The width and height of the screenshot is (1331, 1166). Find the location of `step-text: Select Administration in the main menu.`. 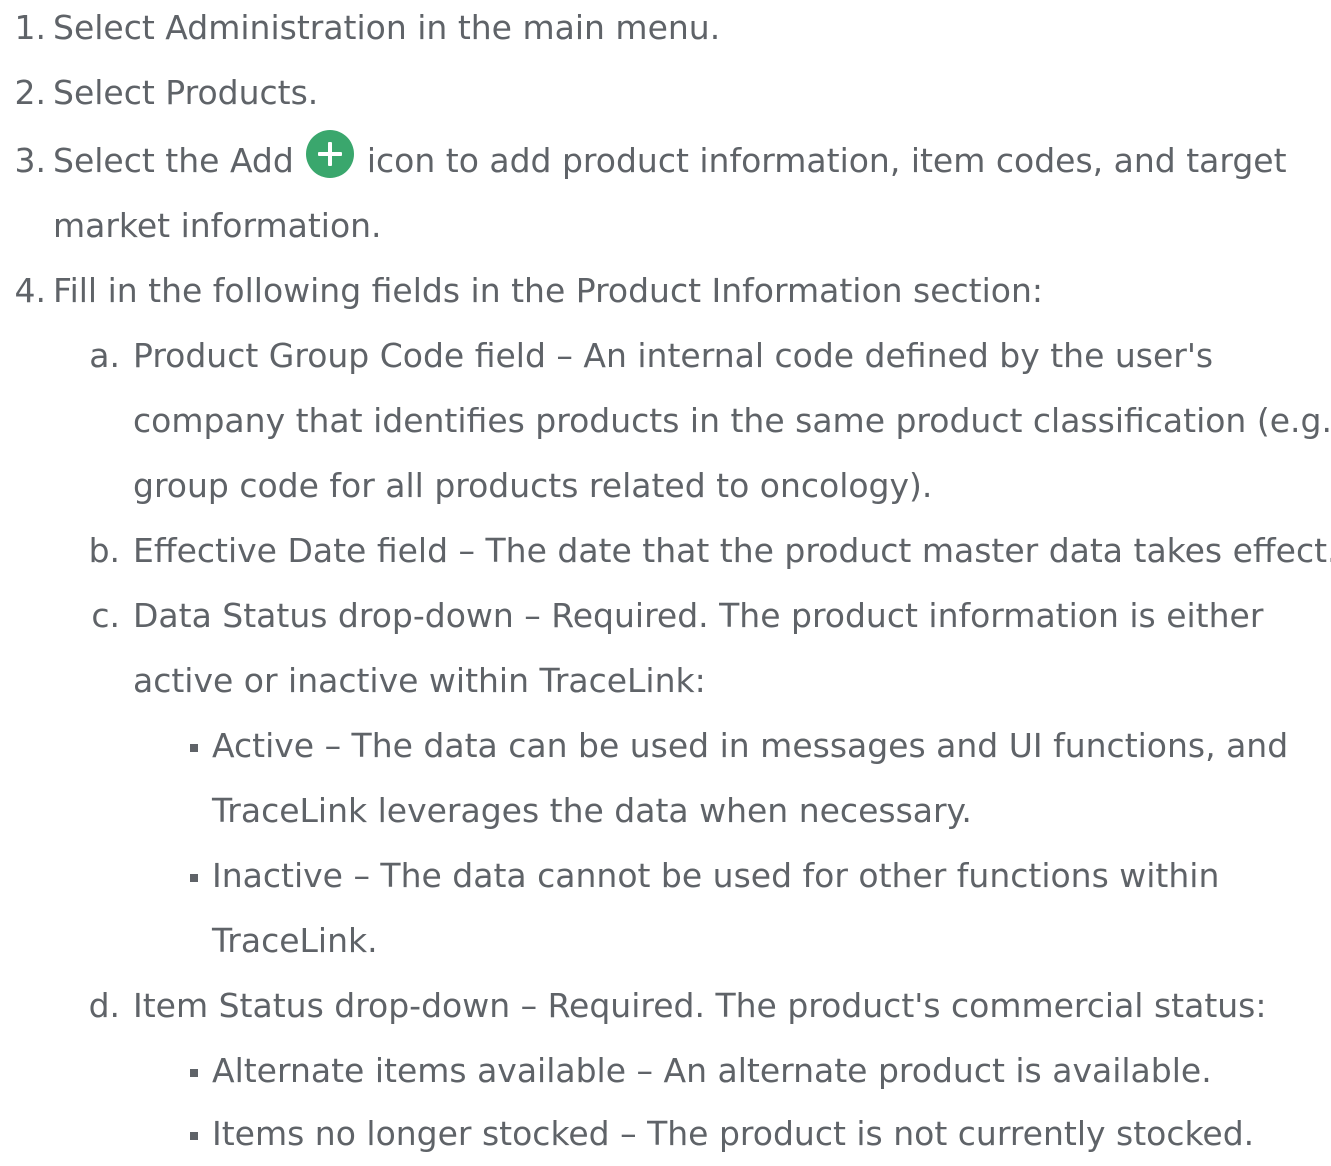

step-text: Select Administration in the main menu. is located at coordinates (387, 27).